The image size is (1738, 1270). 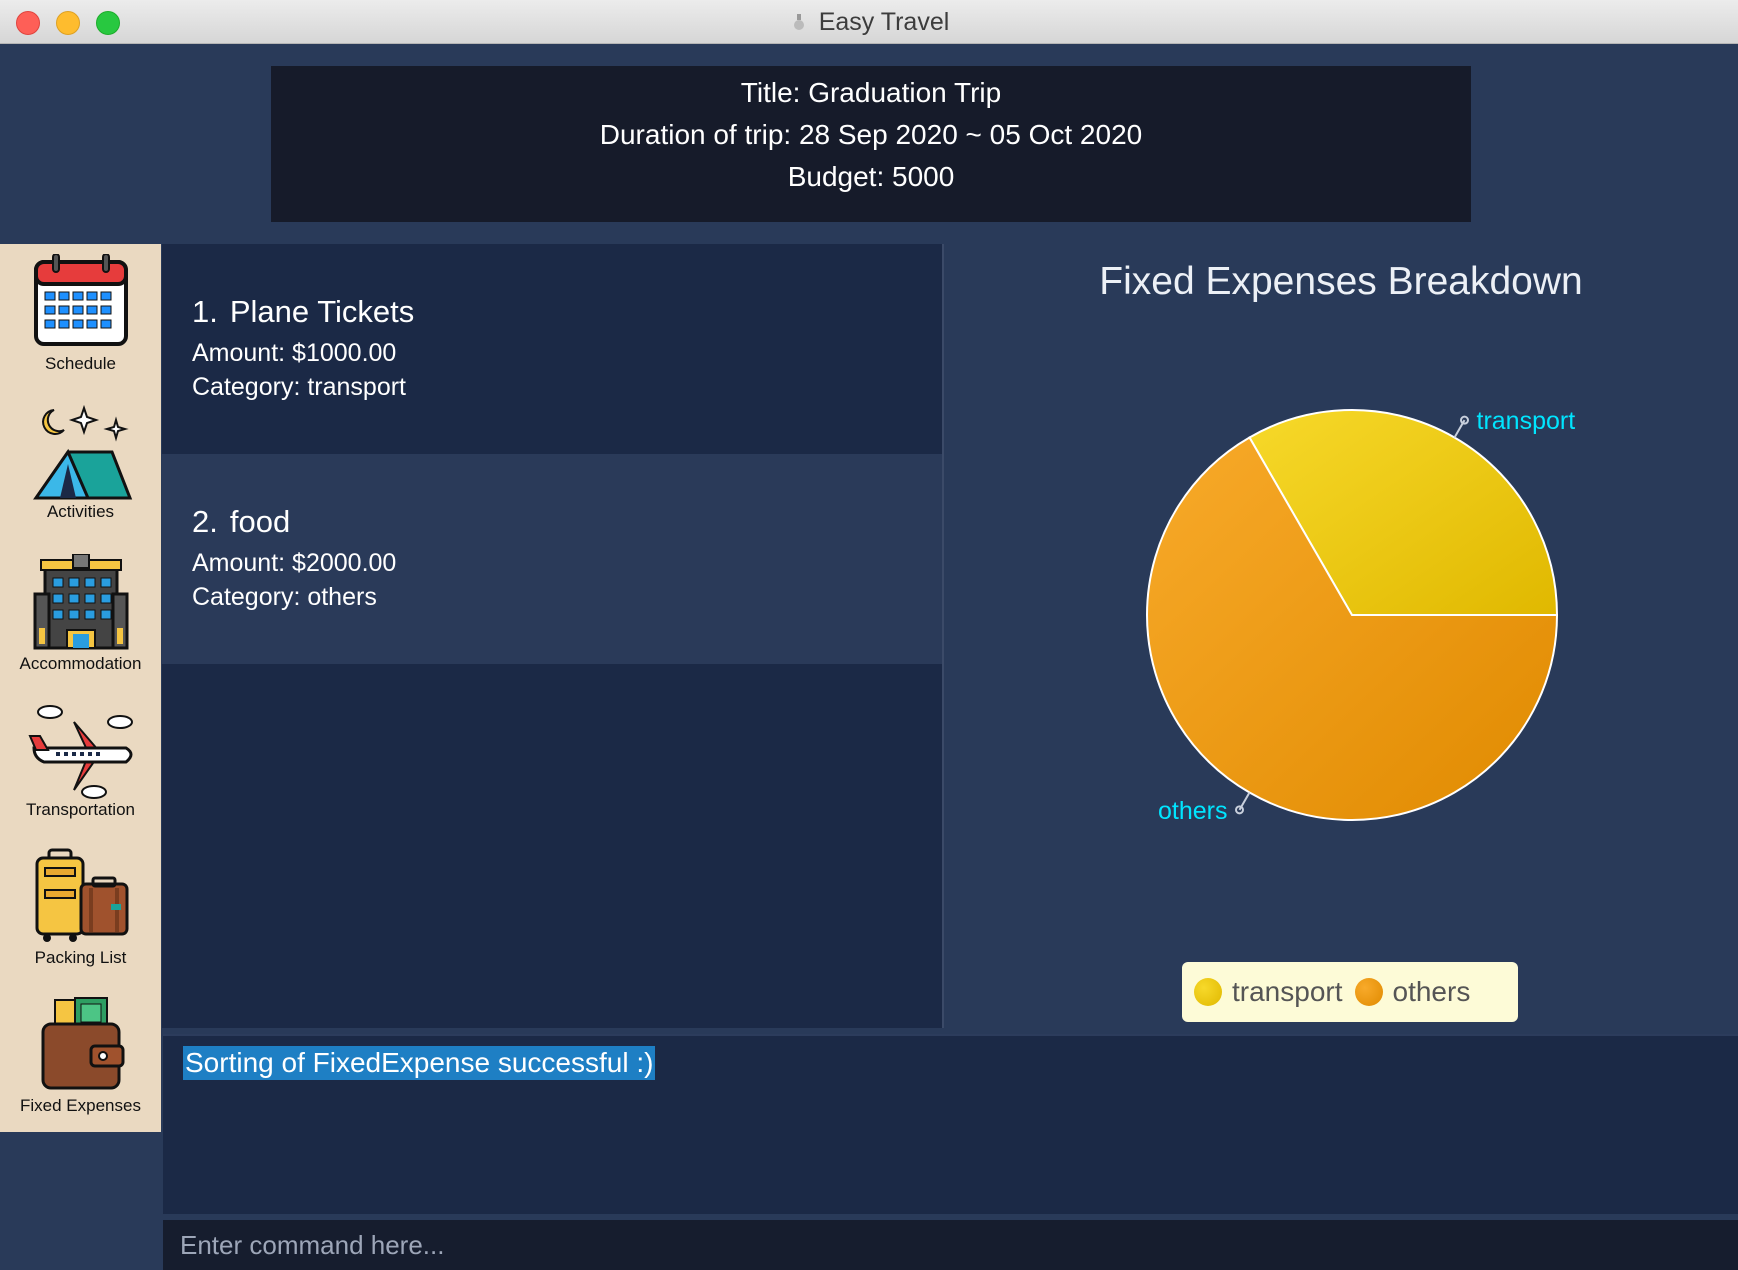 I want to click on sidebar-item-accommodation: Accommodation, so click(x=80, y=628).